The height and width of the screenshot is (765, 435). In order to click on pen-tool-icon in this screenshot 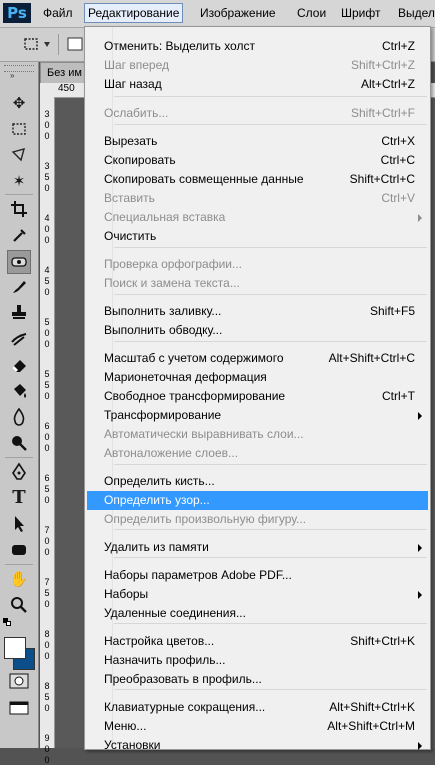, I will do `click(19, 472)`.